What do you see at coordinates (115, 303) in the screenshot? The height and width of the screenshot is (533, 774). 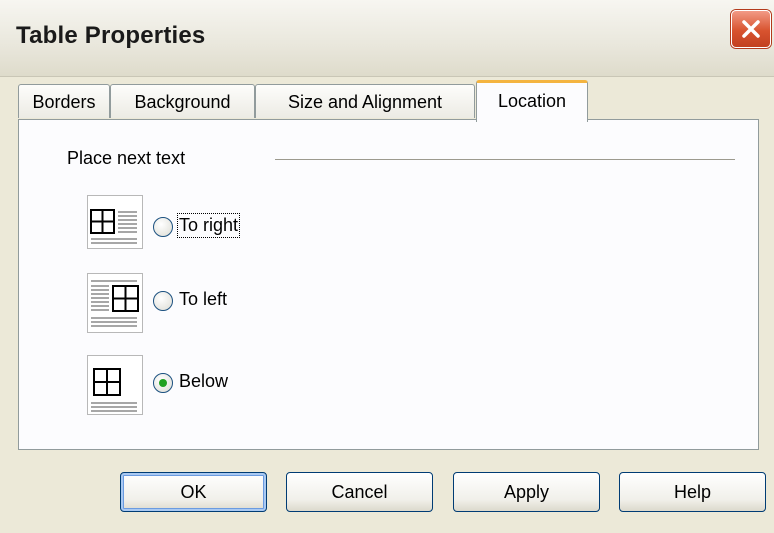 I see `table-right-text-left-icon` at bounding box center [115, 303].